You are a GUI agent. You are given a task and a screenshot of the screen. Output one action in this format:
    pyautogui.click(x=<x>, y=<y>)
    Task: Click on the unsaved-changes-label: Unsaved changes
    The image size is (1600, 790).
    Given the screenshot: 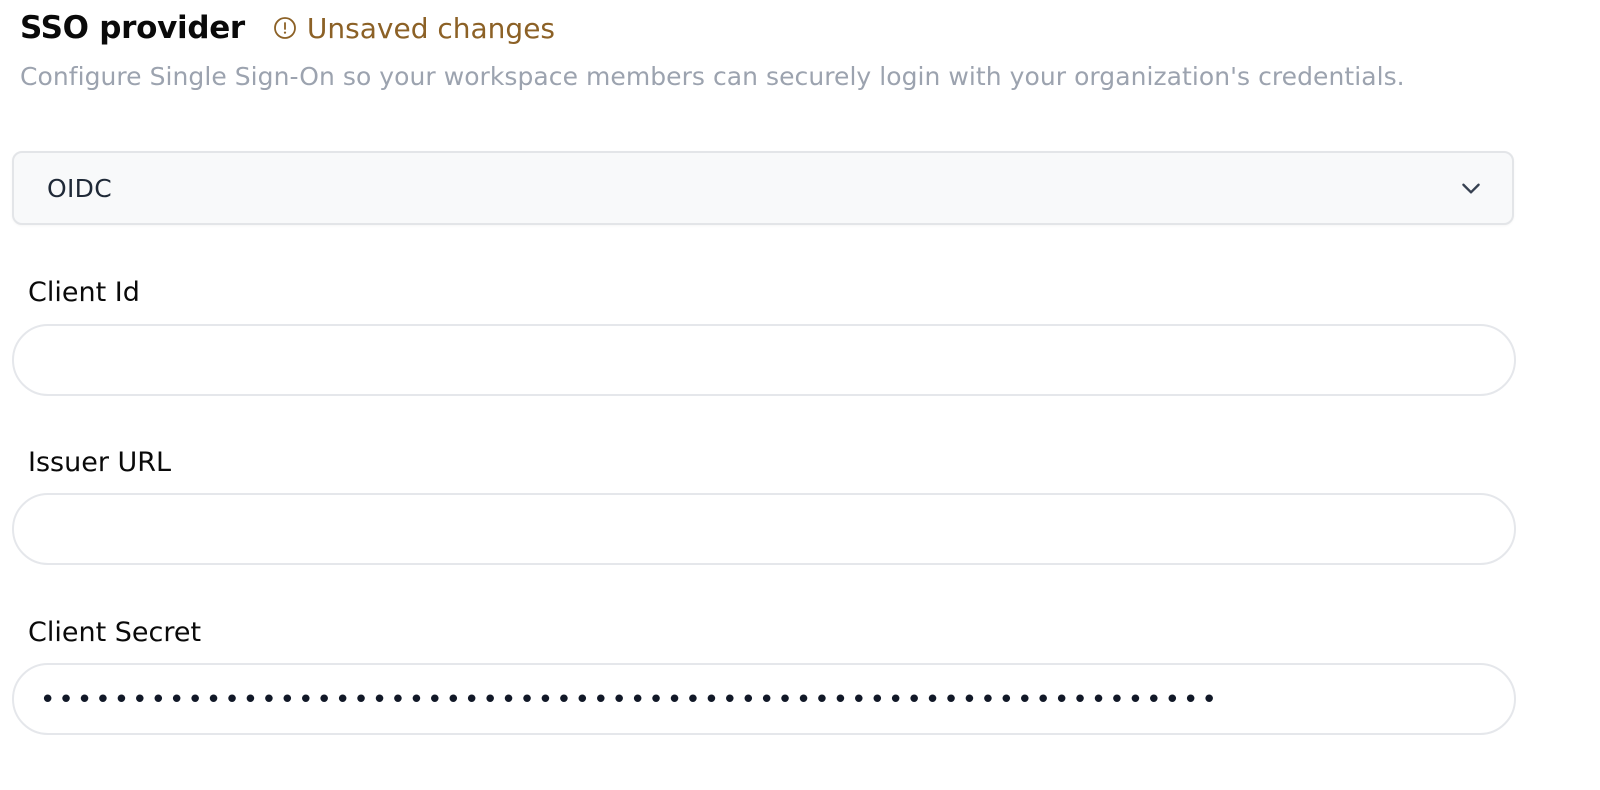 What is the action you would take?
    pyautogui.click(x=431, y=28)
    